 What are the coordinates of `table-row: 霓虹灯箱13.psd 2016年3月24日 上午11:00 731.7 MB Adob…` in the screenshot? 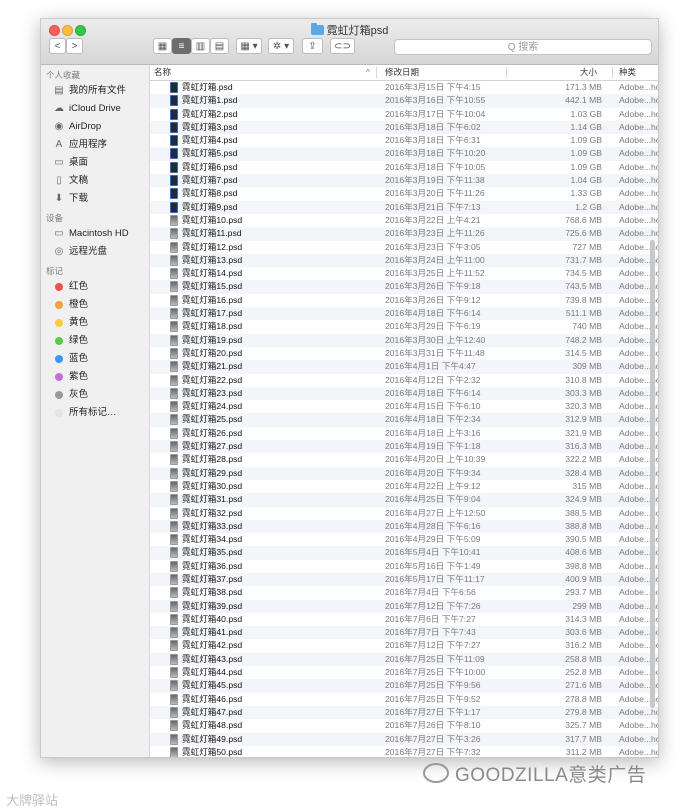 It's located at (404, 260).